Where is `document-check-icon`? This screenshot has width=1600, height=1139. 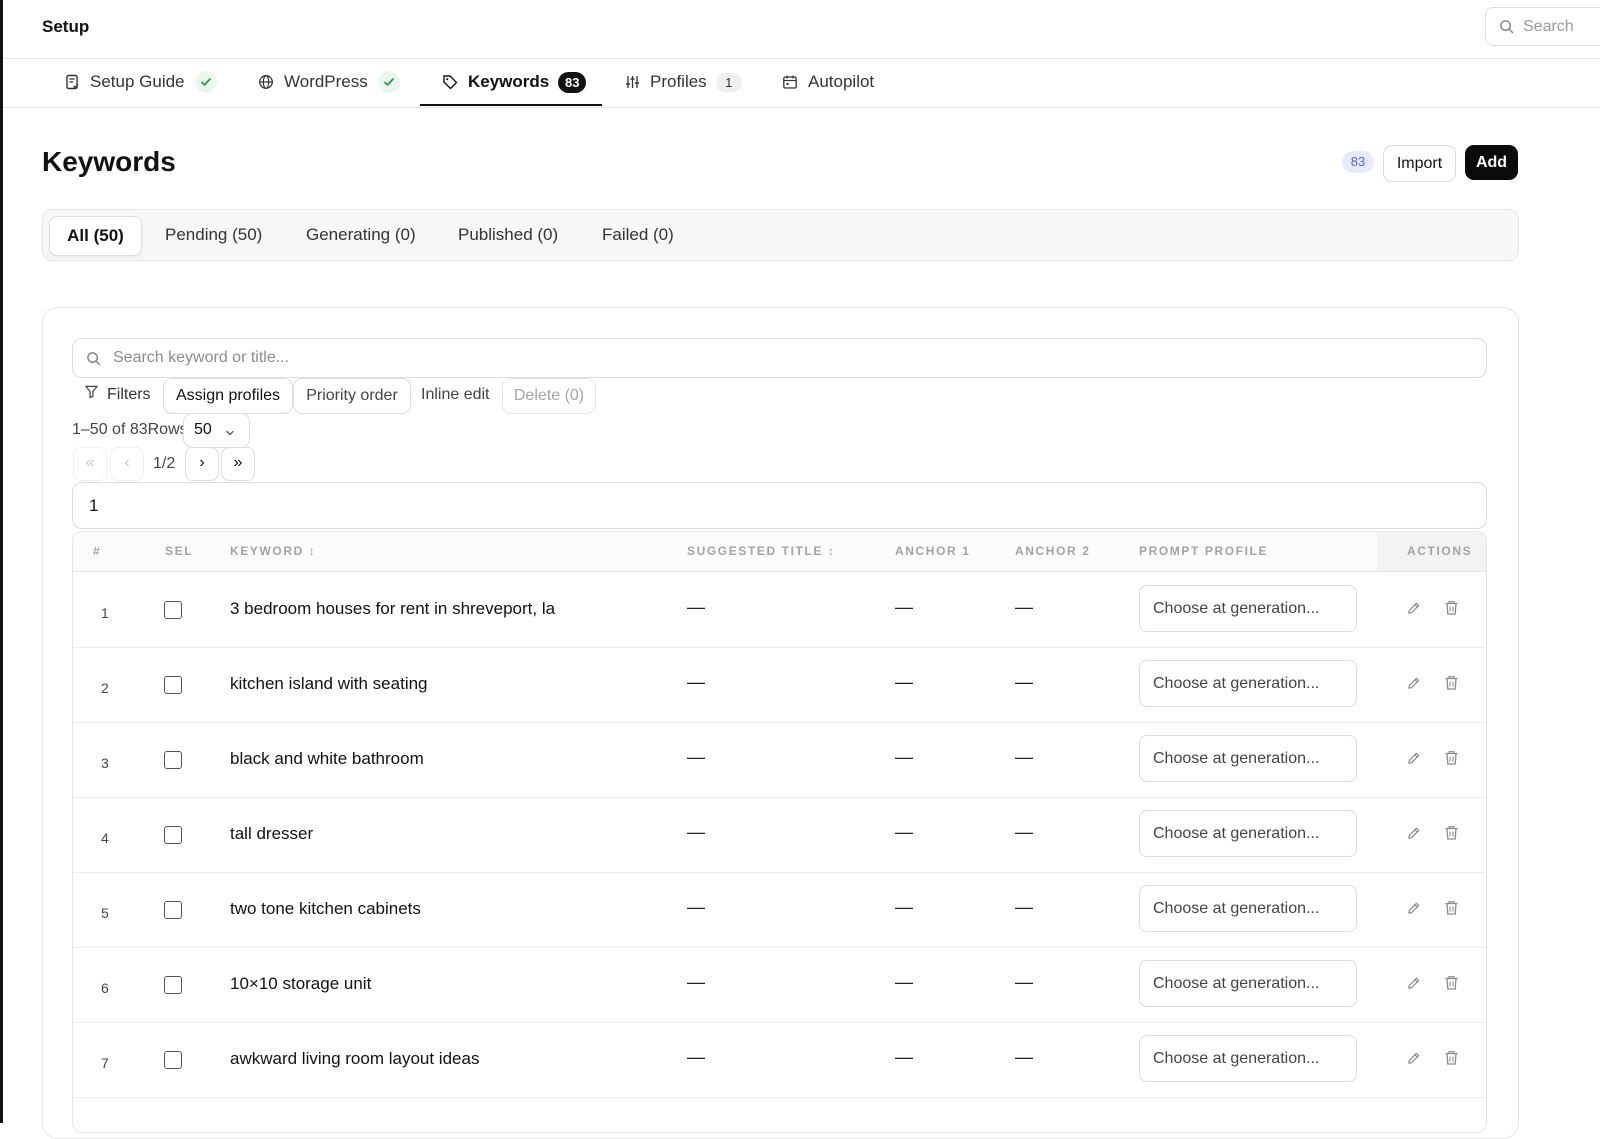 document-check-icon is located at coordinates (72, 82).